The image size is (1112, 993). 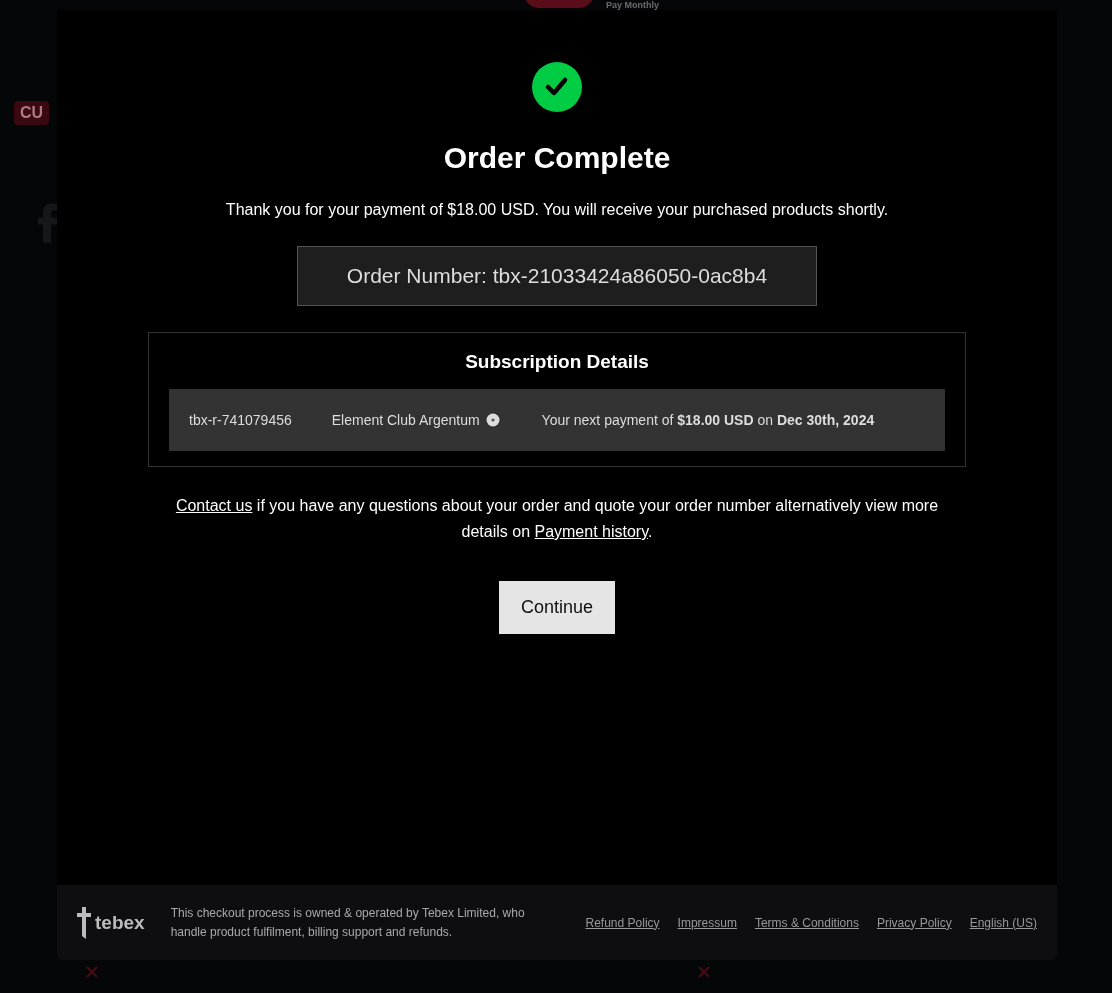 I want to click on billing-label: Pay Monthly, so click(x=632, y=5).